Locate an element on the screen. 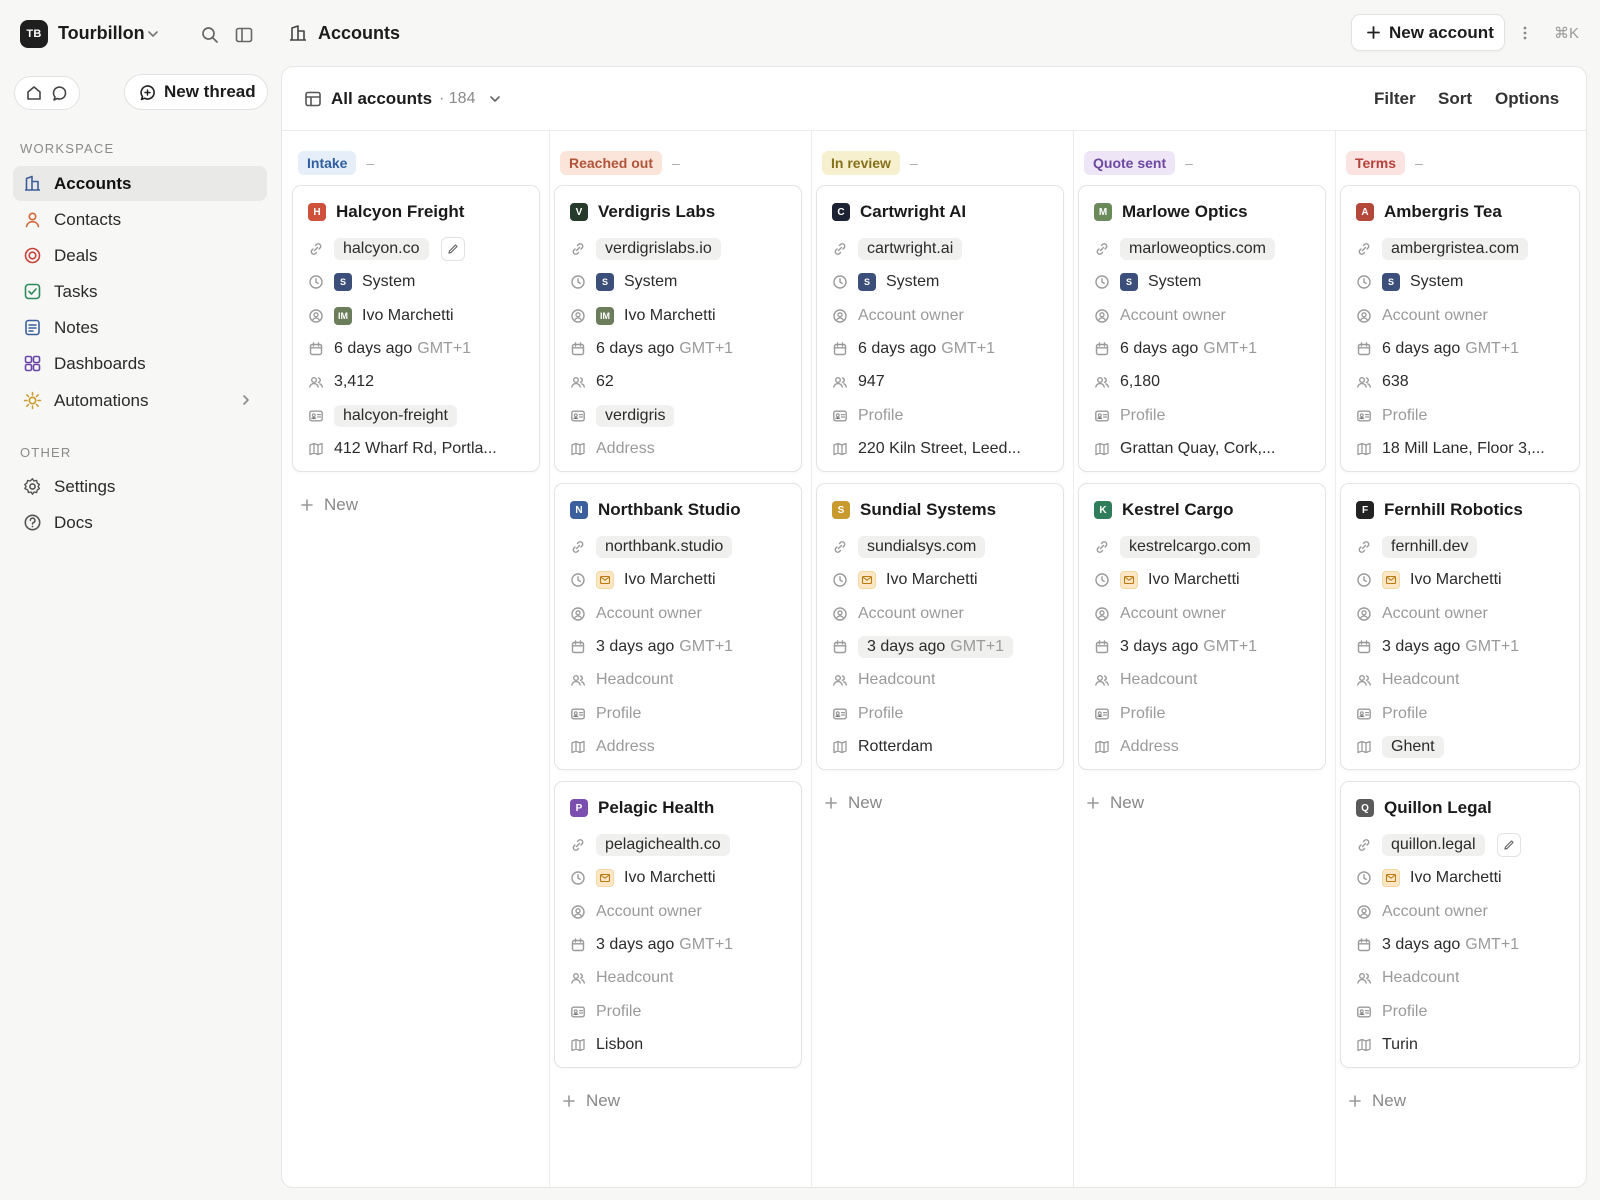 This screenshot has width=1600, height=1200. workspace-name: Tourbillon is located at coordinates (101, 33).